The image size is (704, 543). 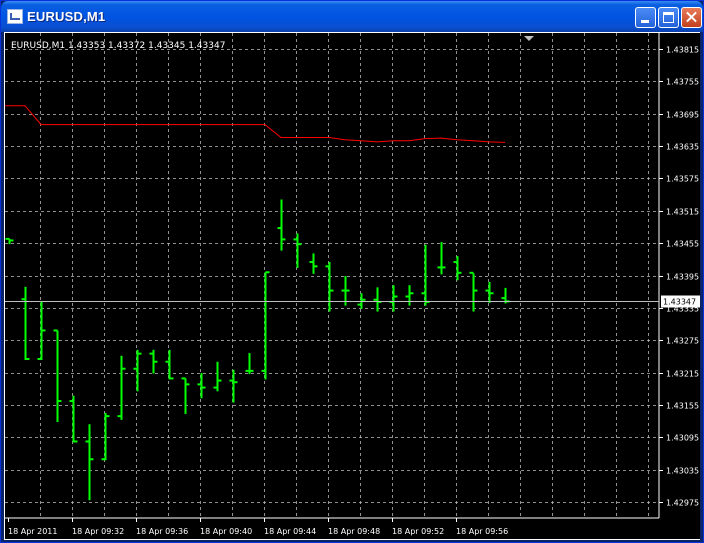 I want to click on price-tick-label: 1.43575, so click(x=682, y=179).